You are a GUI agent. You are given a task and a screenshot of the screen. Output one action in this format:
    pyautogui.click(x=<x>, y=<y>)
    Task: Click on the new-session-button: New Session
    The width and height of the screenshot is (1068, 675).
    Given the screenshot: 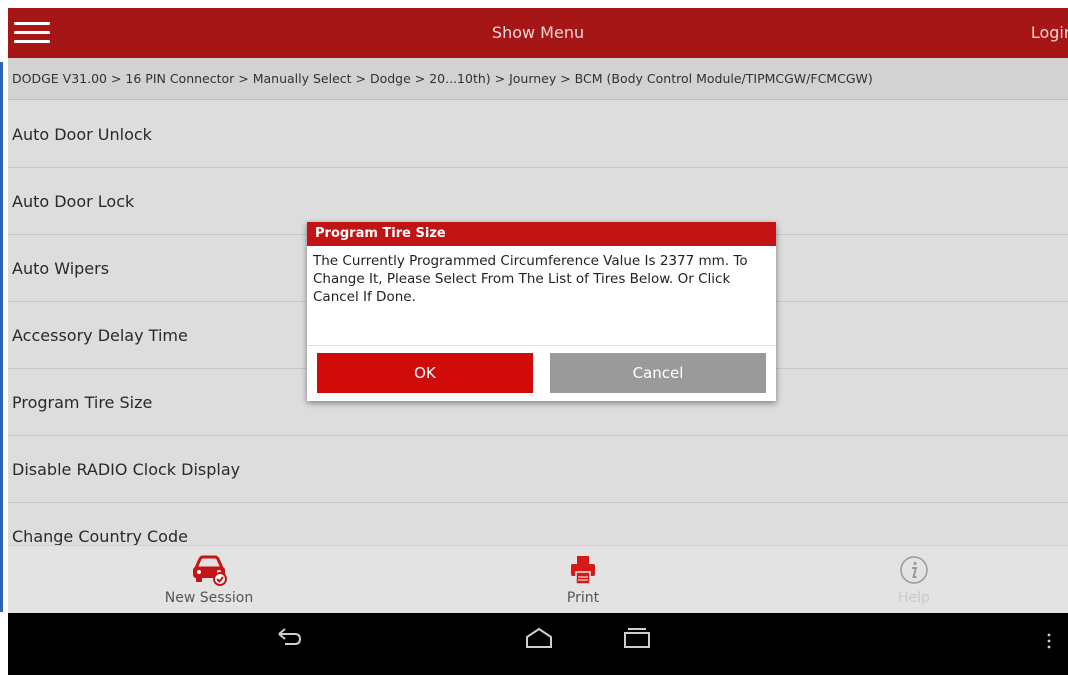 What is the action you would take?
    pyautogui.click(x=209, y=580)
    